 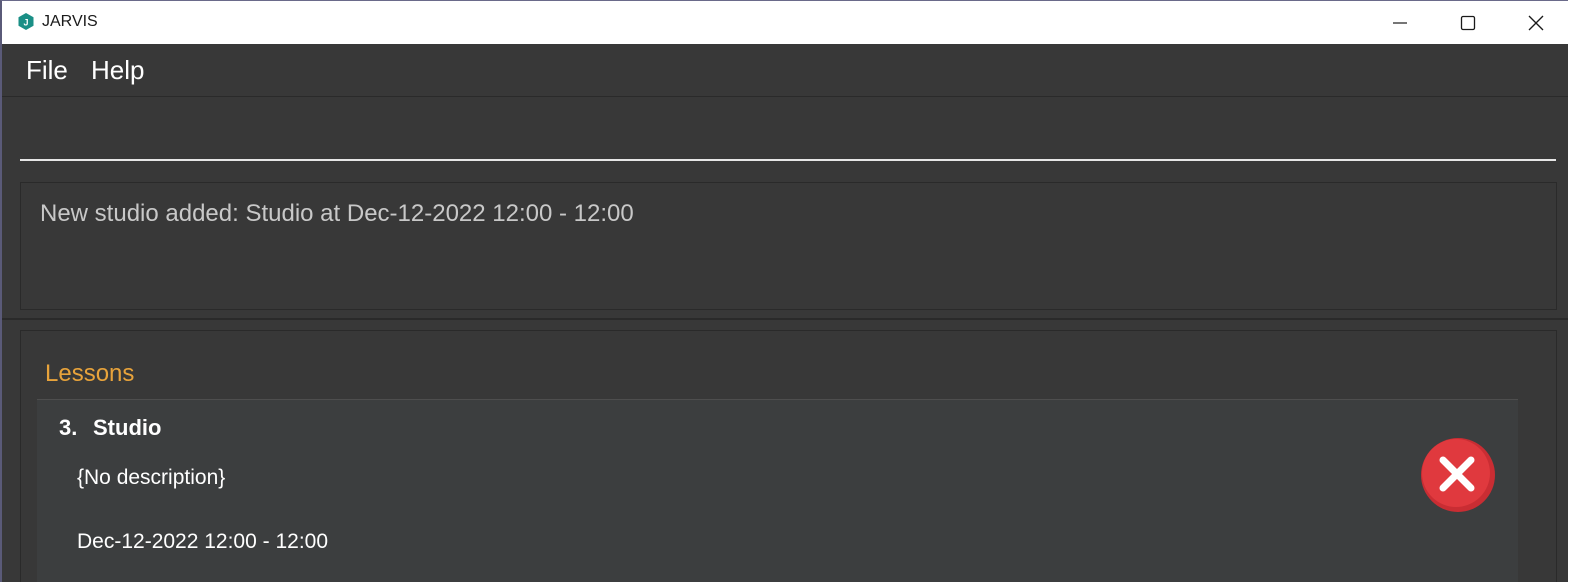 I want to click on maximize-button, so click(x=1468, y=22).